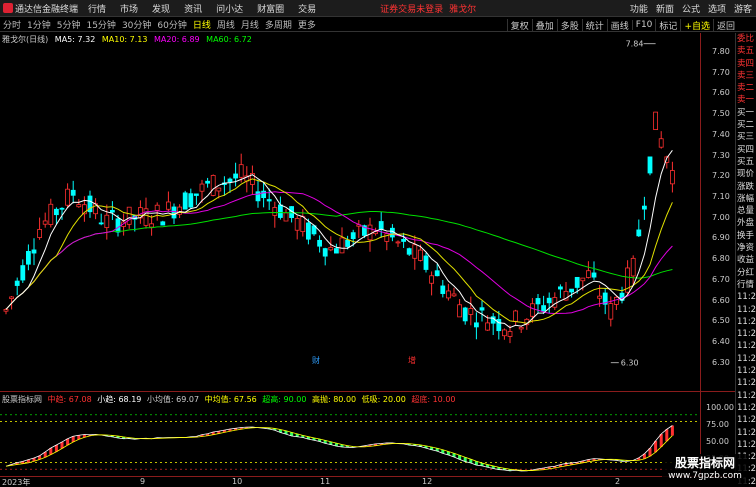  Describe the element at coordinates (746, 137) in the screenshot. I see `side-panel-item: 买三` at that location.